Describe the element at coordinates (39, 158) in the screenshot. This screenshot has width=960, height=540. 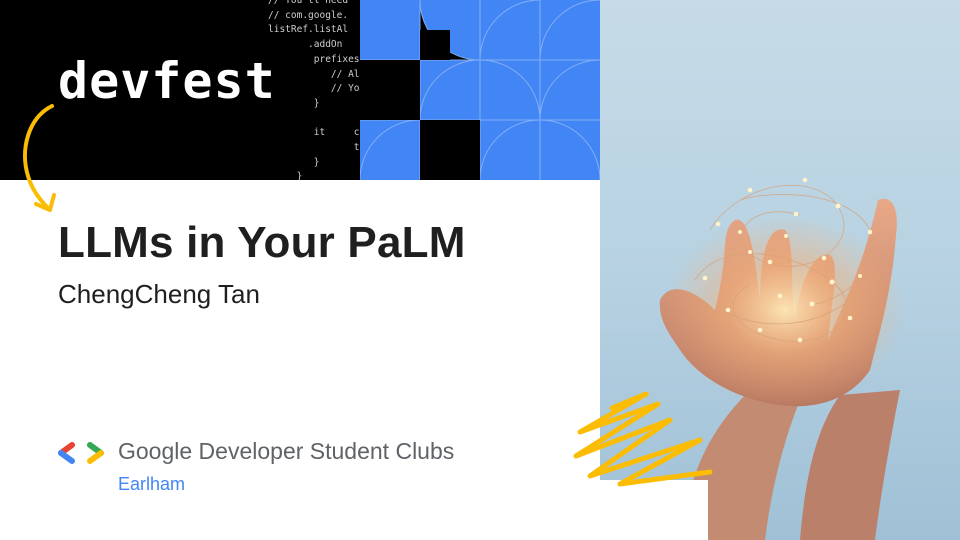
I see `curved-arrow-icon` at that location.